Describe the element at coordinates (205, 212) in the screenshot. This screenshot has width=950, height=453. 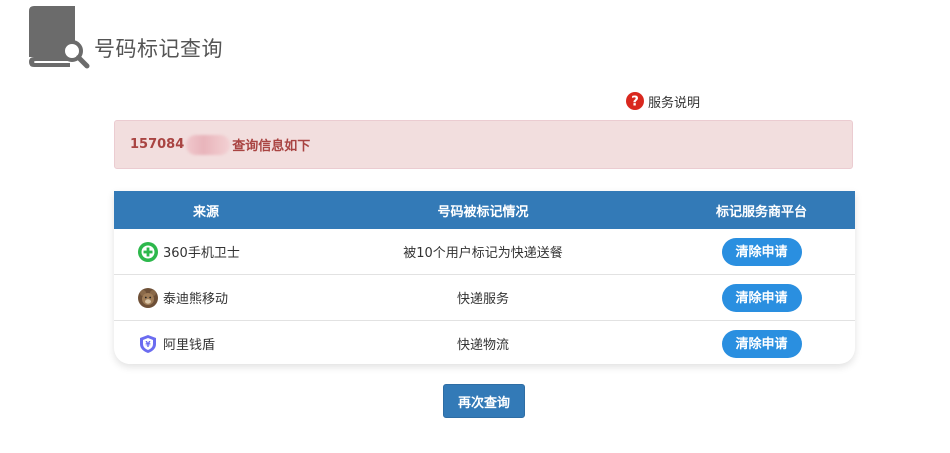
I see `header-source: 来源` at that location.